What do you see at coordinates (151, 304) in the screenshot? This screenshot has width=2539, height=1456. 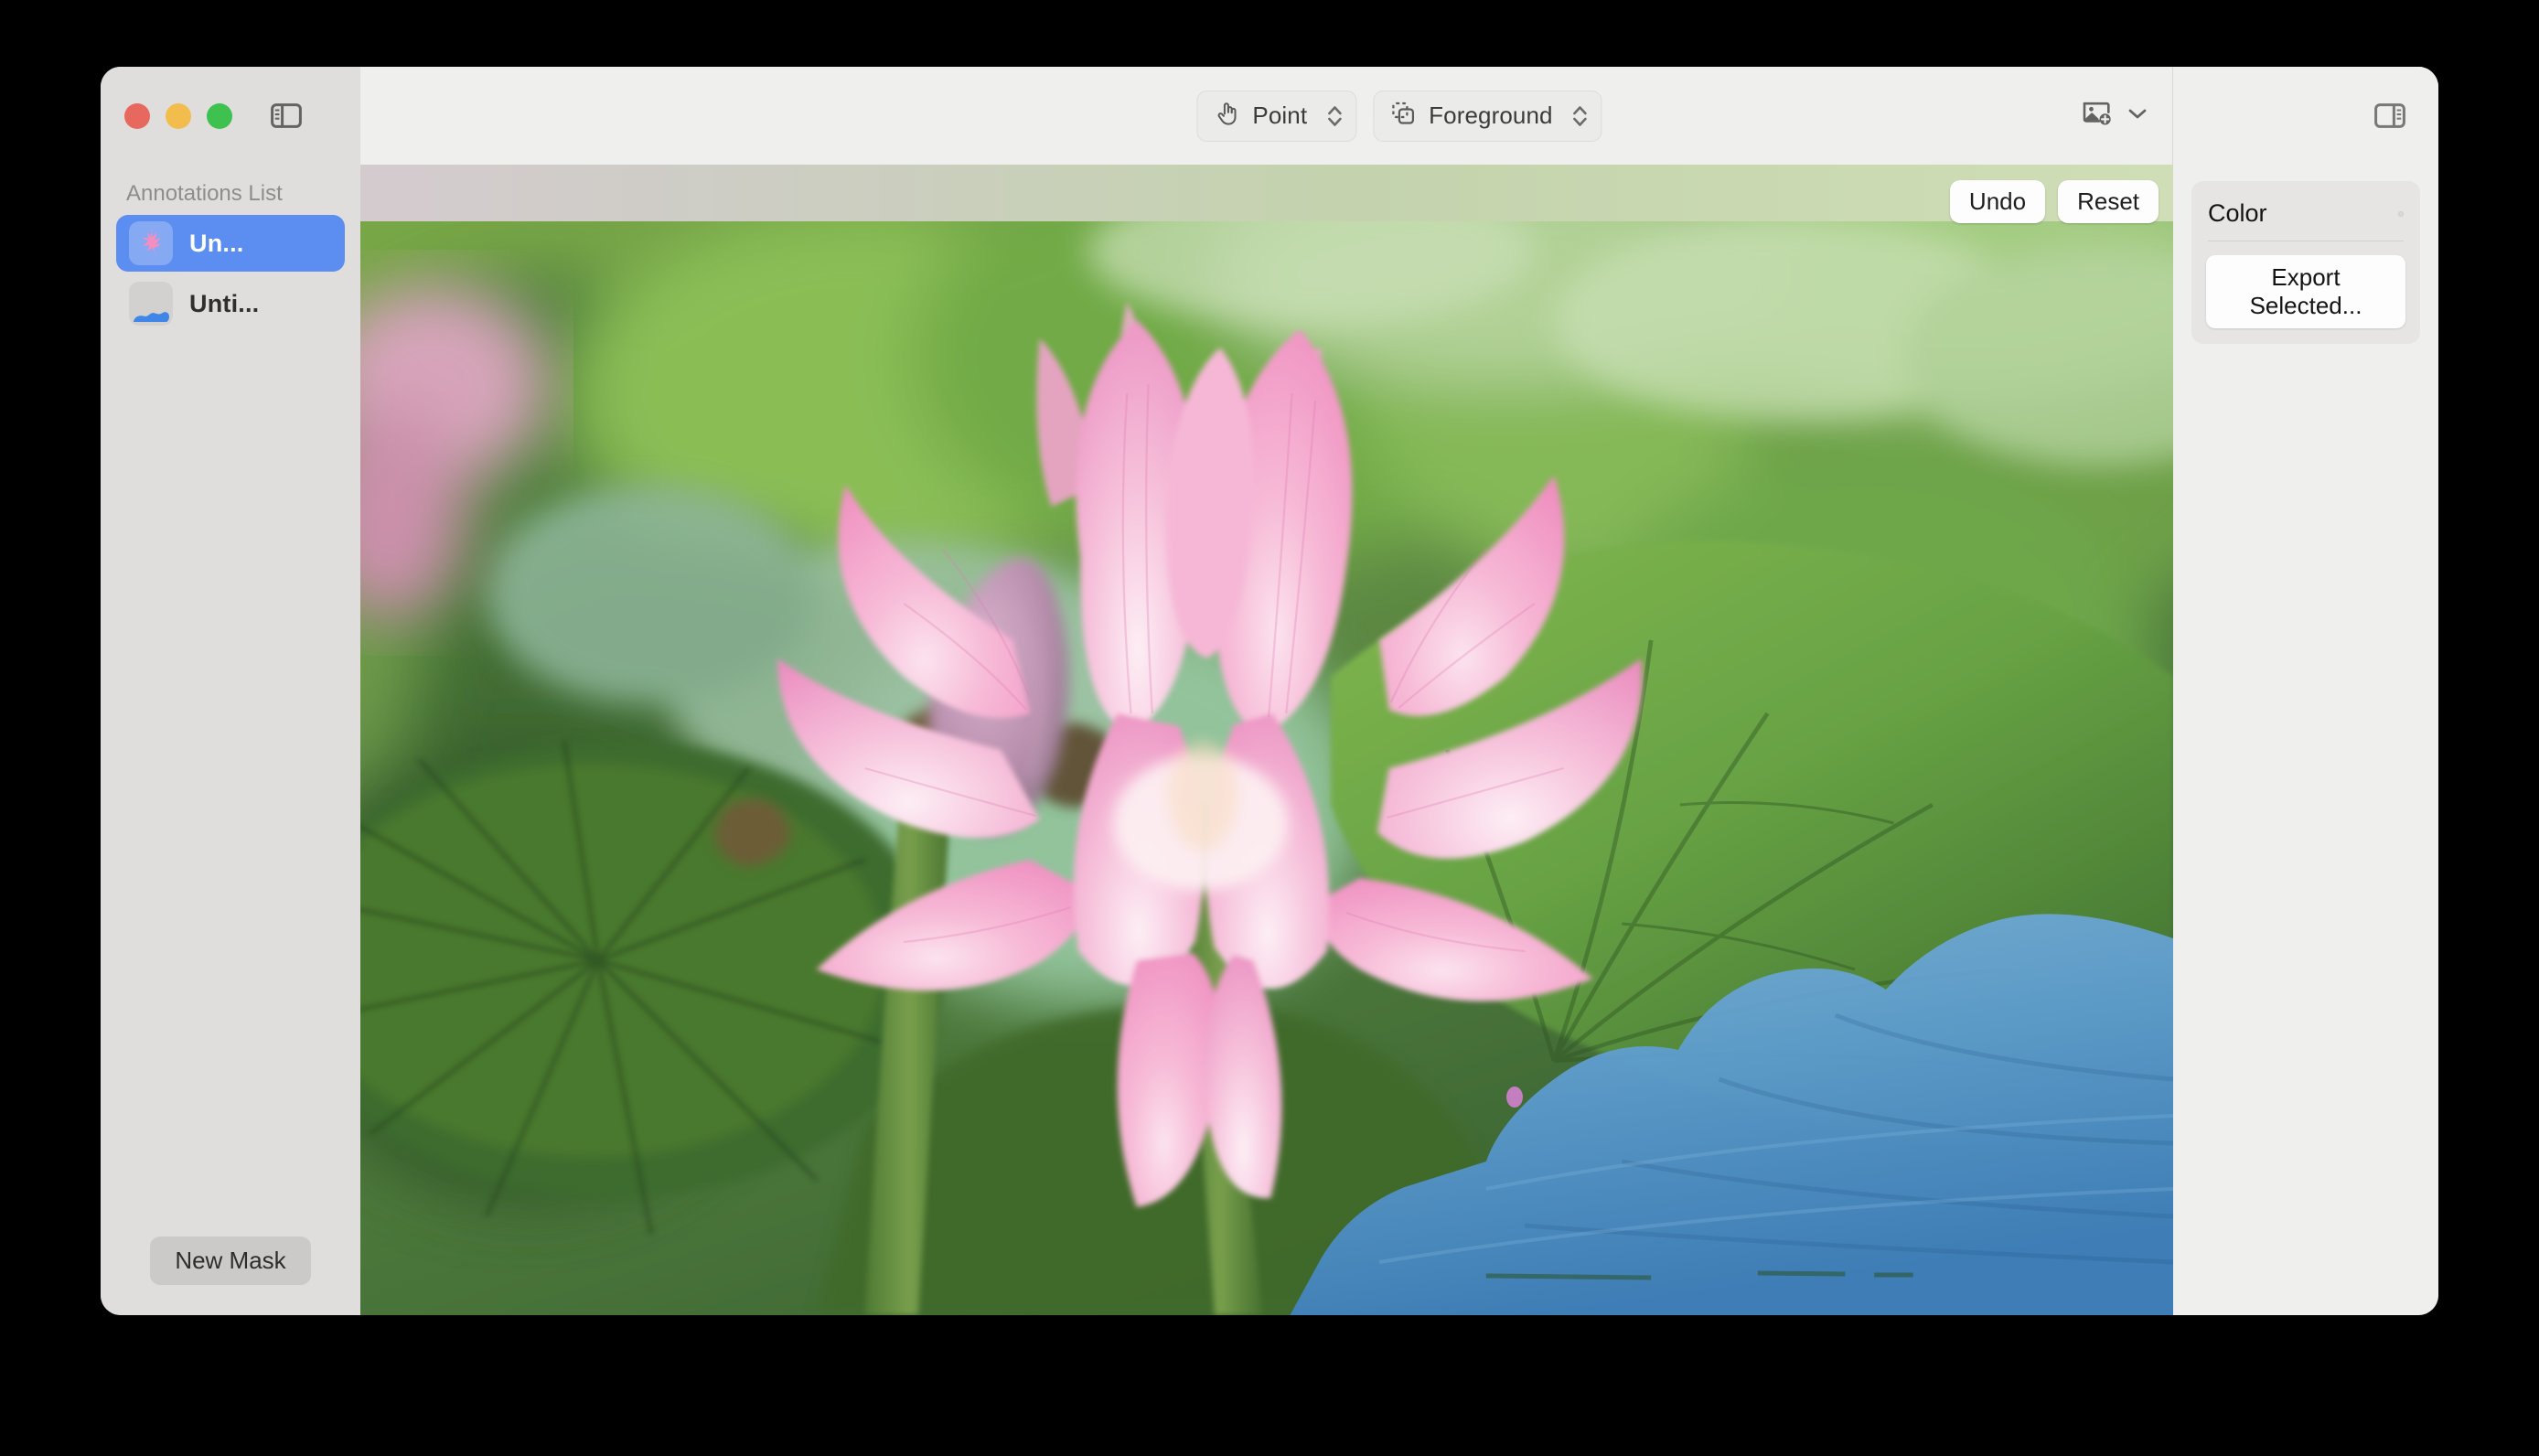 I see `blue-leaf-mask-thumb` at bounding box center [151, 304].